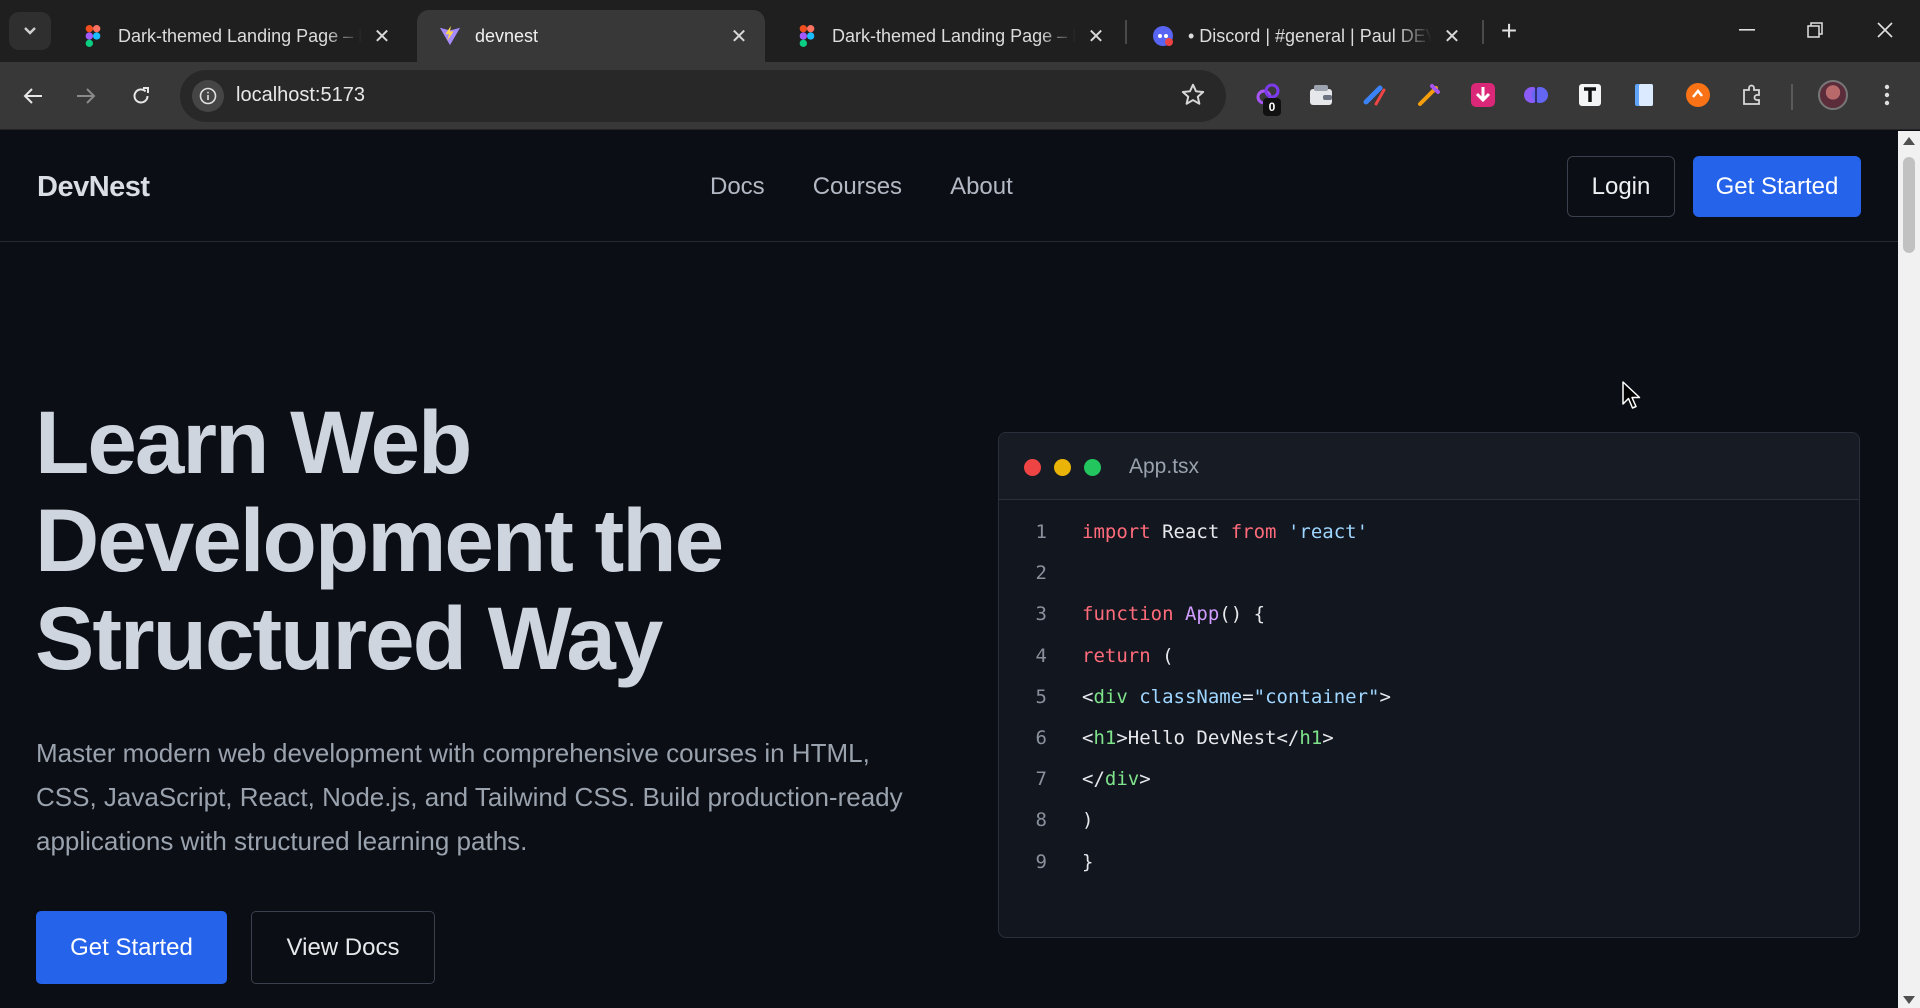 Image resolution: width=1920 pixels, height=1008 pixels. I want to click on line-number: 4, so click(1041, 655).